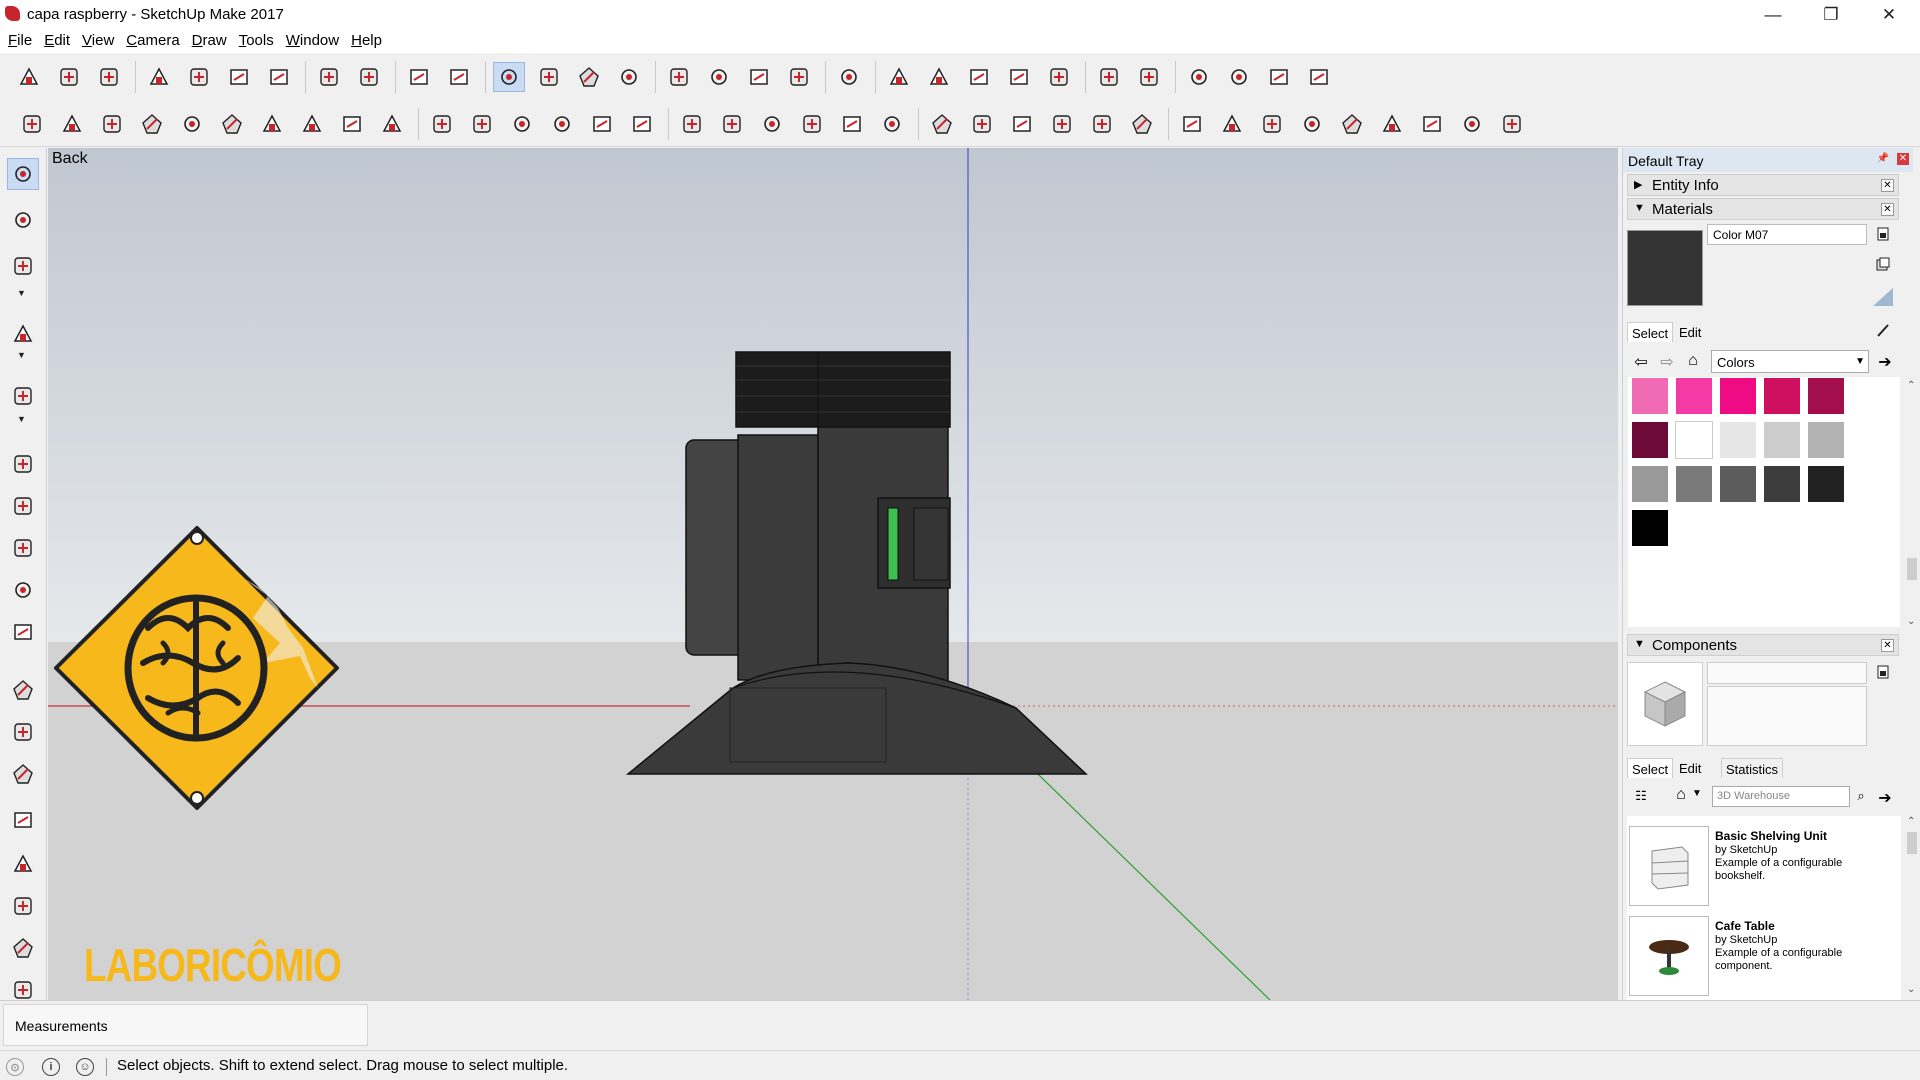 This screenshot has width=1920, height=1080. I want to click on hidden-line-button, so click(1199, 77).